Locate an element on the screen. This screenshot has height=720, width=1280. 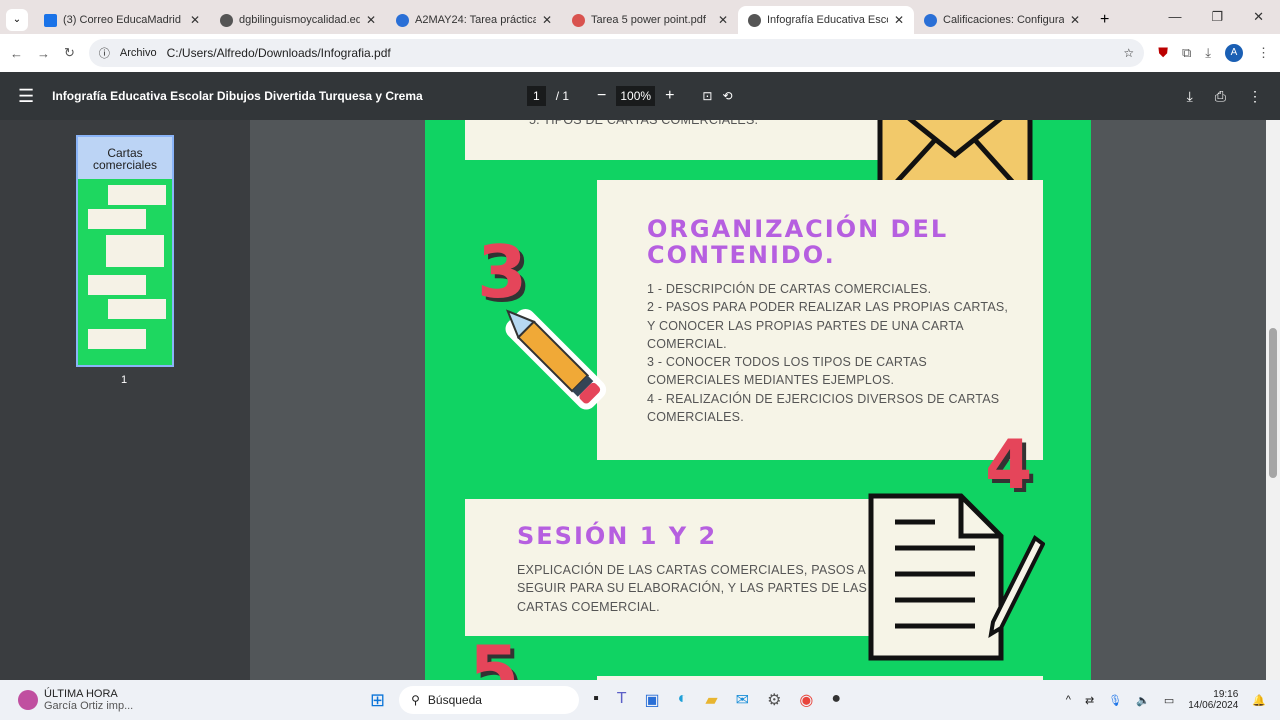
settings-icon: ⚙ is located at coordinates (774, 700).